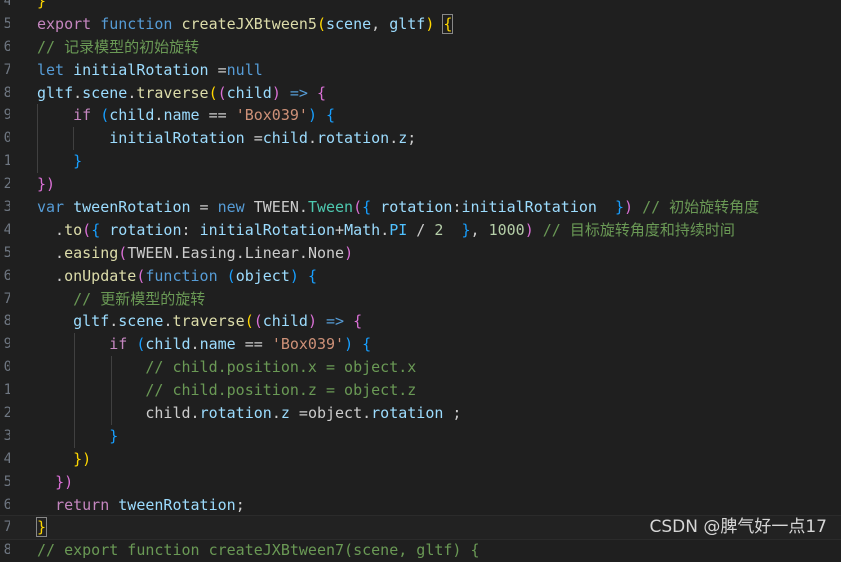 The width and height of the screenshot is (841, 562). I want to click on code-token: tweenRotation, so click(132, 207).